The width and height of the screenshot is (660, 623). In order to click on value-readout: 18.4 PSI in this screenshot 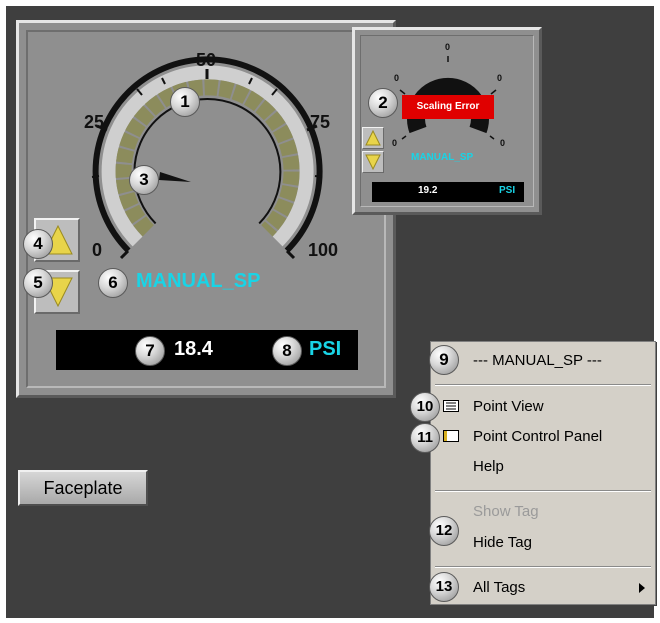, I will do `click(207, 350)`.